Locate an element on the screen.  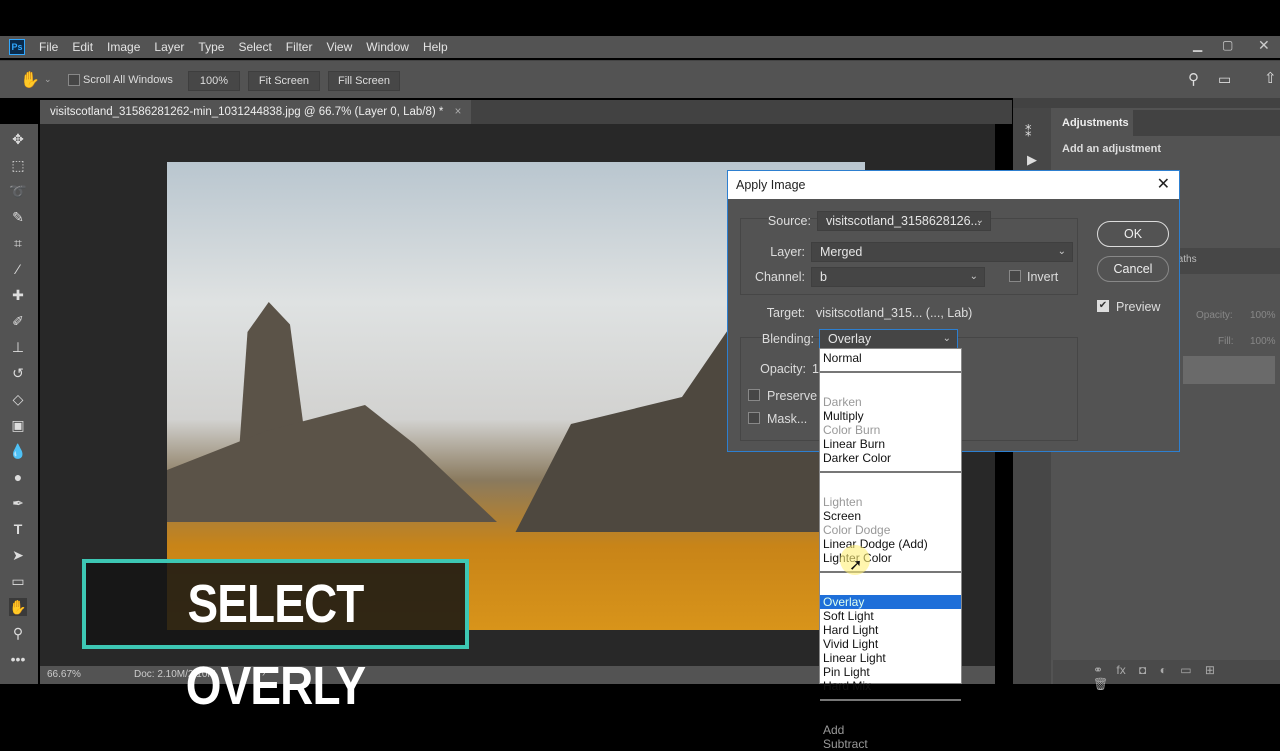
gradient-tool-icon: ▣ is located at coordinates (18, 425).